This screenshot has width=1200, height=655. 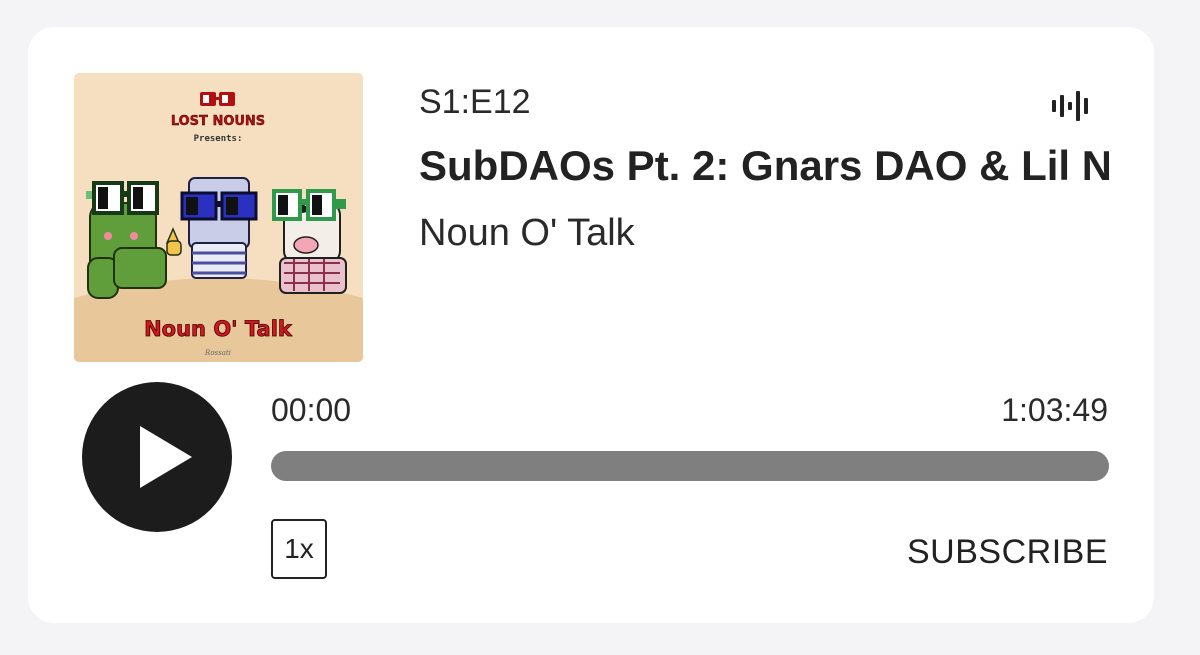 I want to click on presents-text: Presents:, so click(x=218, y=139).